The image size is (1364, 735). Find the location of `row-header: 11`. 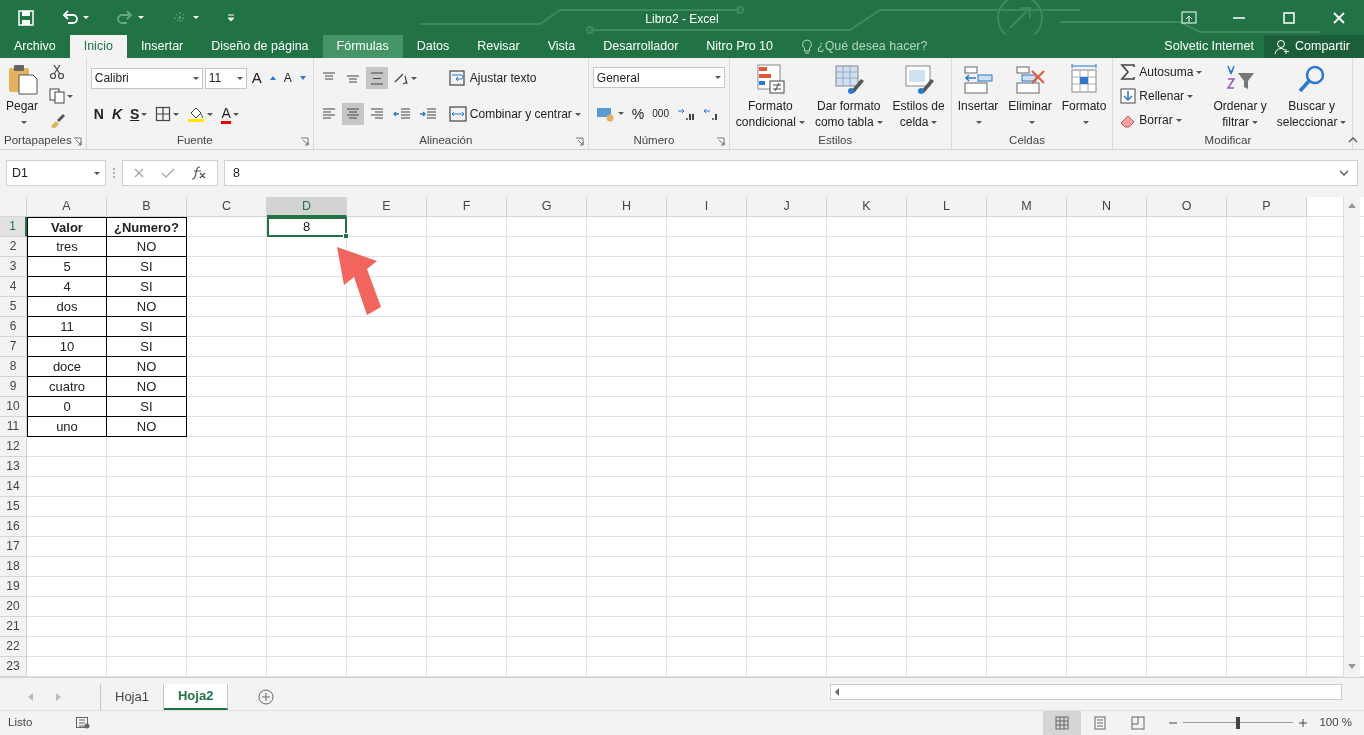

row-header: 11 is located at coordinates (13, 427).